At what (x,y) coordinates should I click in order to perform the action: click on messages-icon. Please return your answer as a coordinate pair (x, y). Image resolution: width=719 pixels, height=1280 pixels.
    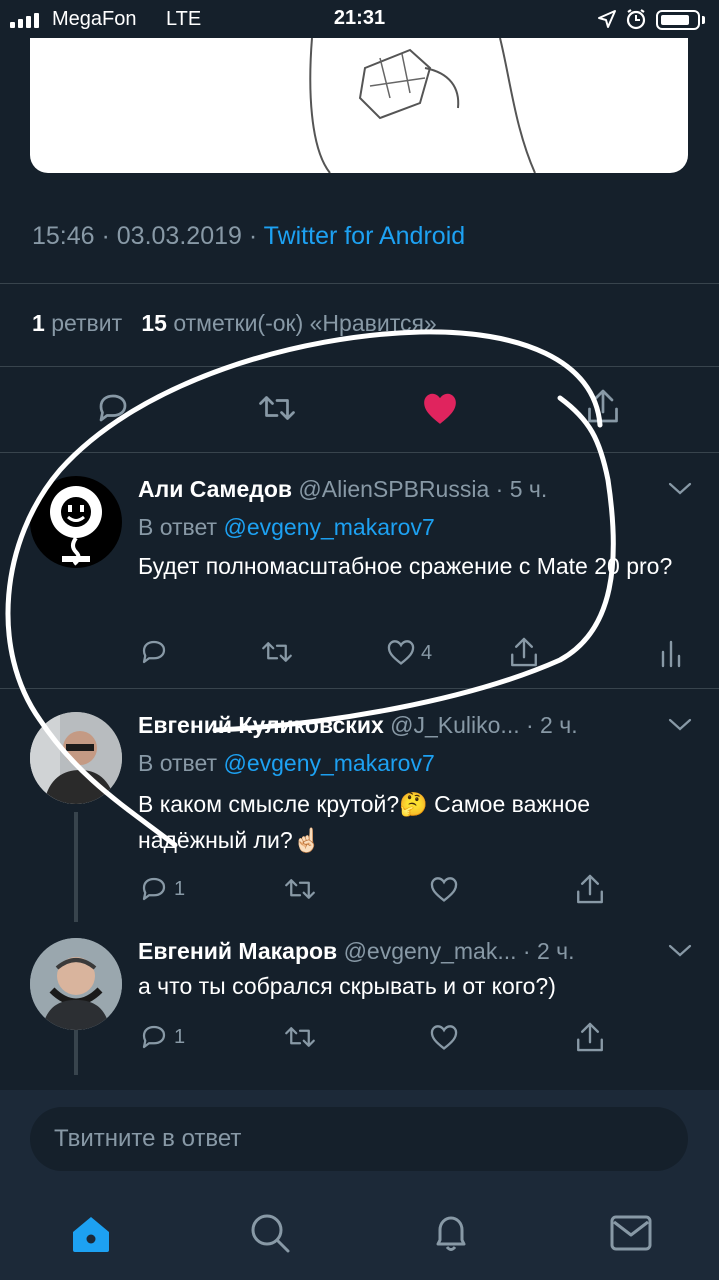
    Looking at the image, I should click on (631, 1233).